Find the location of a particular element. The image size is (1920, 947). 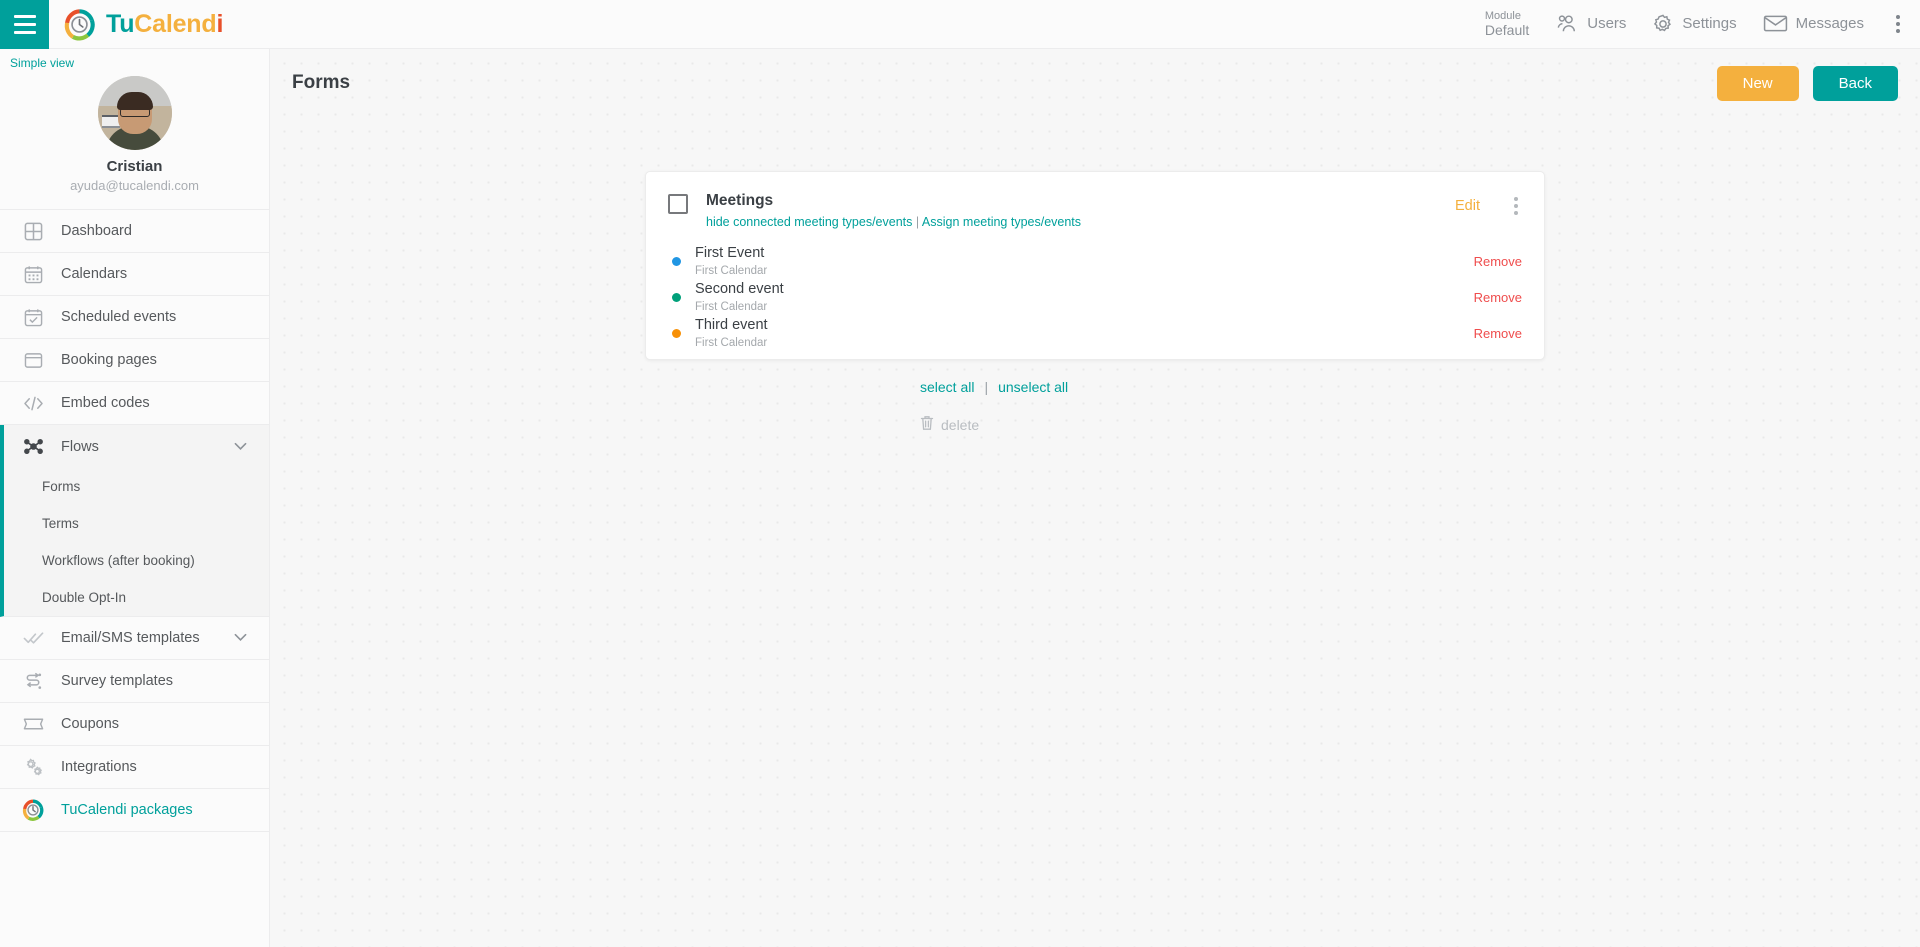

sidebar-subitem-terms: Terms is located at coordinates (136, 523).